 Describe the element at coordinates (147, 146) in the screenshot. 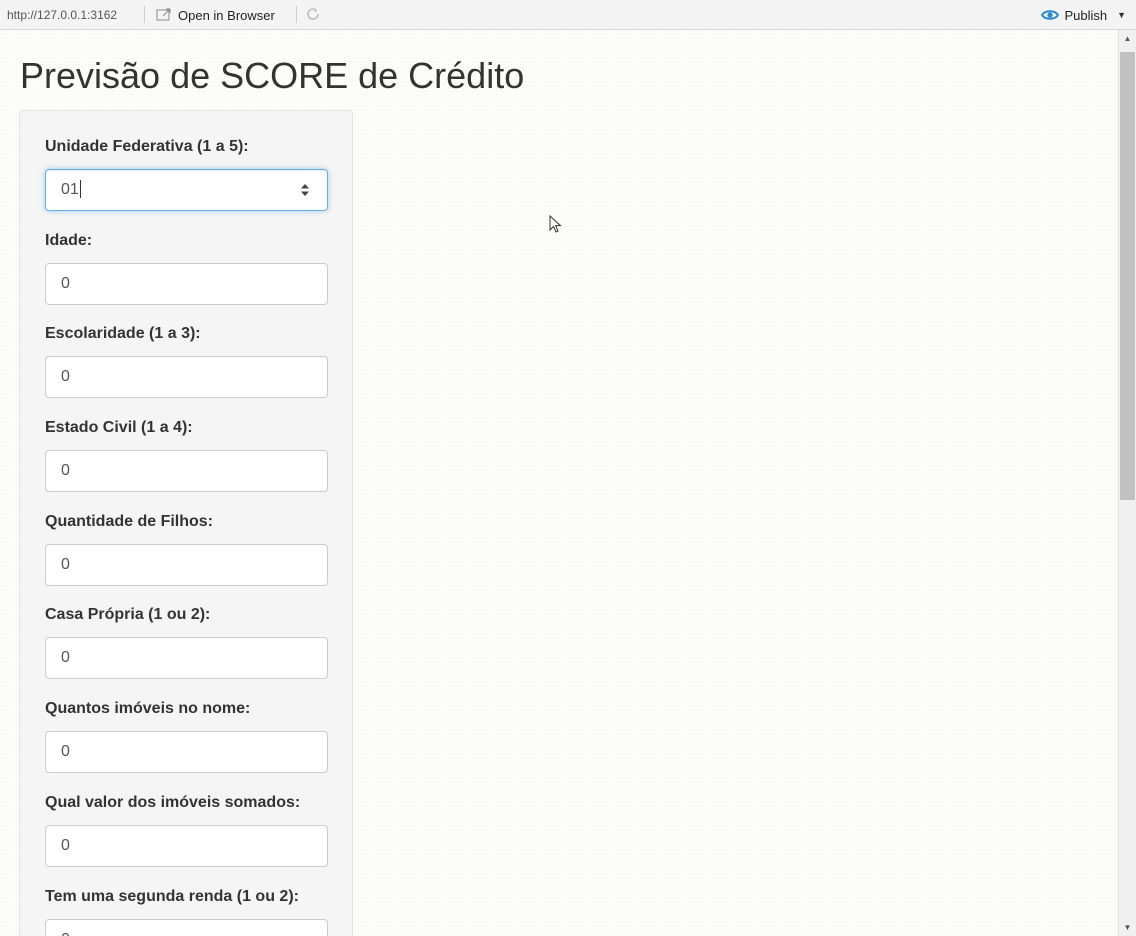

I see `field-label: Unidade Federativa (1 a 5):` at that location.